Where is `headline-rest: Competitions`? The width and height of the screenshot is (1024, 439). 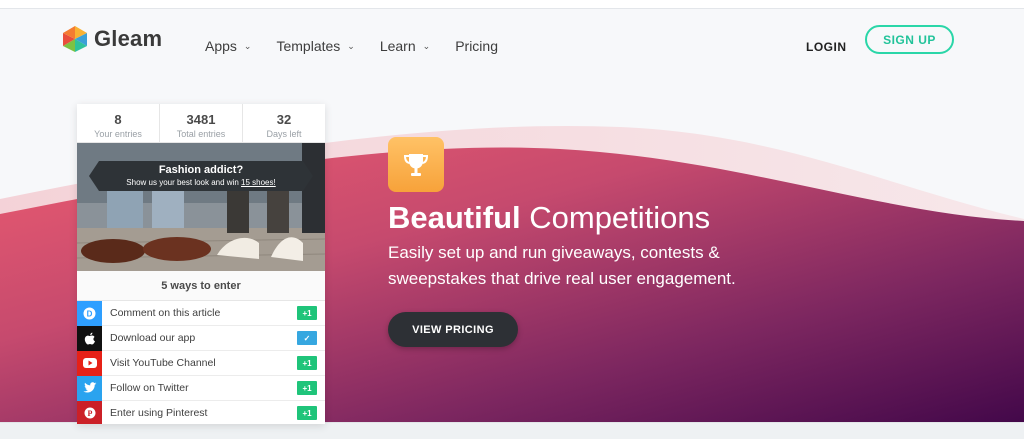
headline-rest: Competitions is located at coordinates (615, 217).